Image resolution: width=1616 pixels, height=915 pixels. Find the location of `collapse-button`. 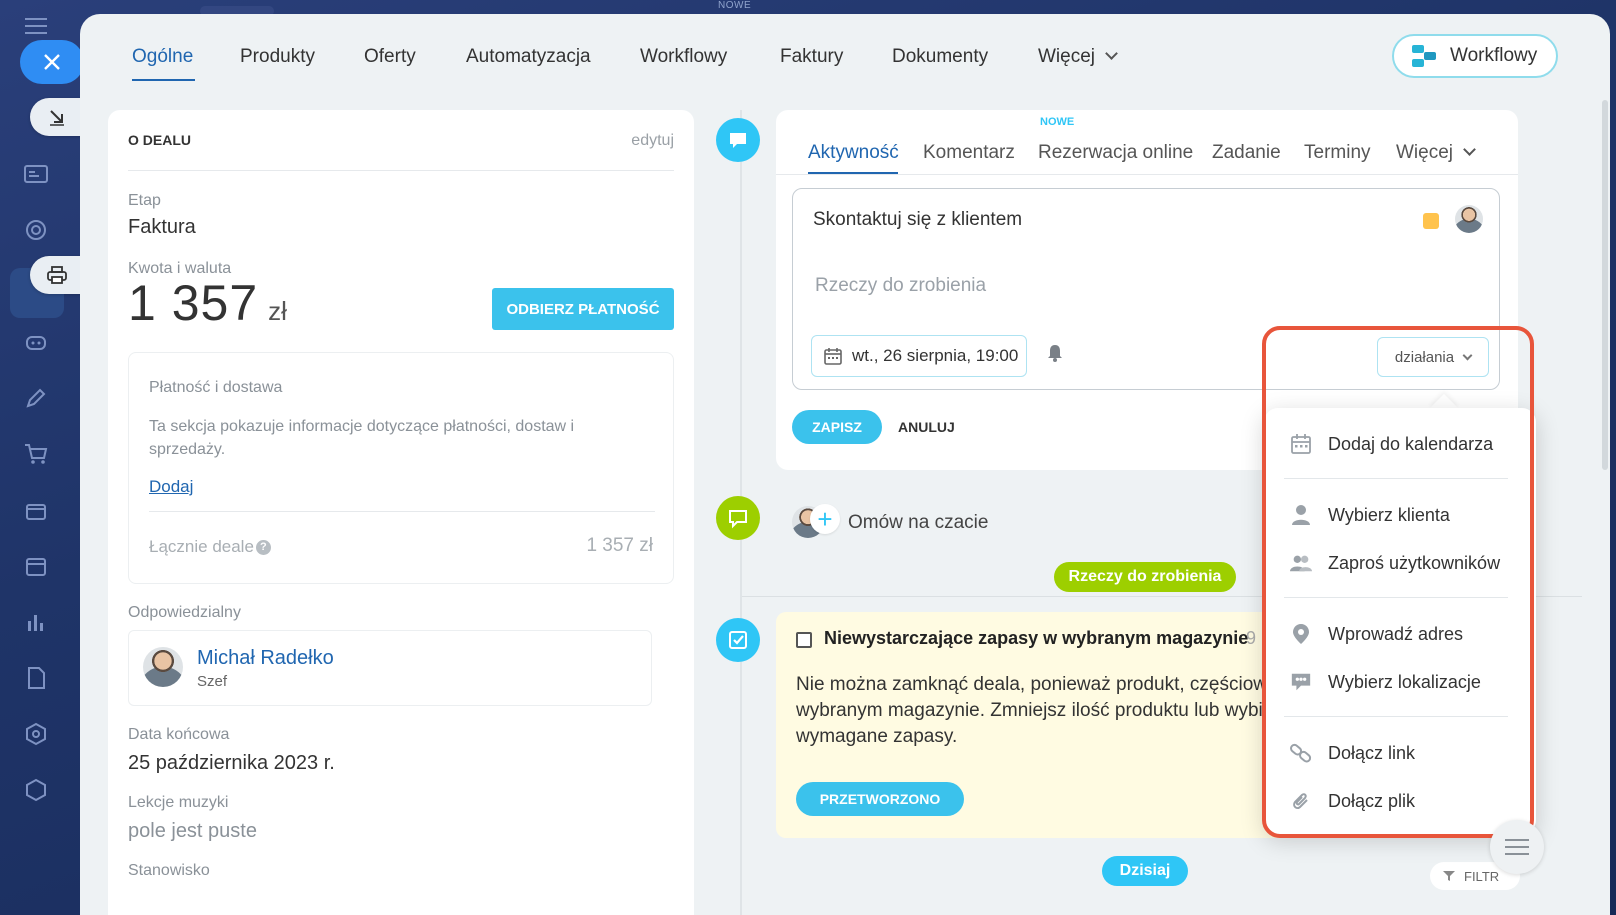

collapse-button is located at coordinates (57, 117).